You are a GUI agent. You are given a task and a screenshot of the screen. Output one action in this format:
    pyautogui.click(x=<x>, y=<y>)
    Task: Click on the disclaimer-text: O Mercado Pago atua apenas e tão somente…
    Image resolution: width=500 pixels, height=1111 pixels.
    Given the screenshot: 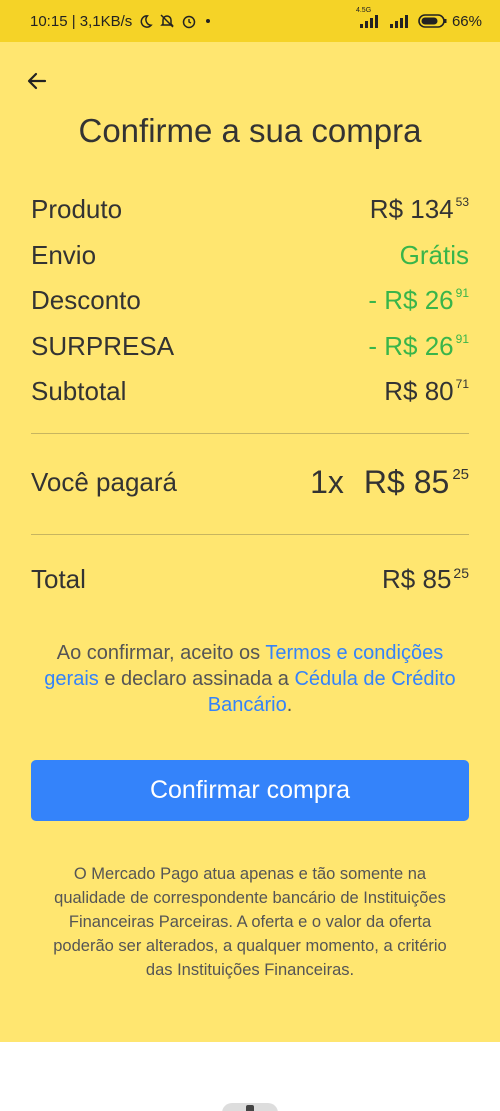 What is the action you would take?
    pyautogui.click(x=250, y=922)
    